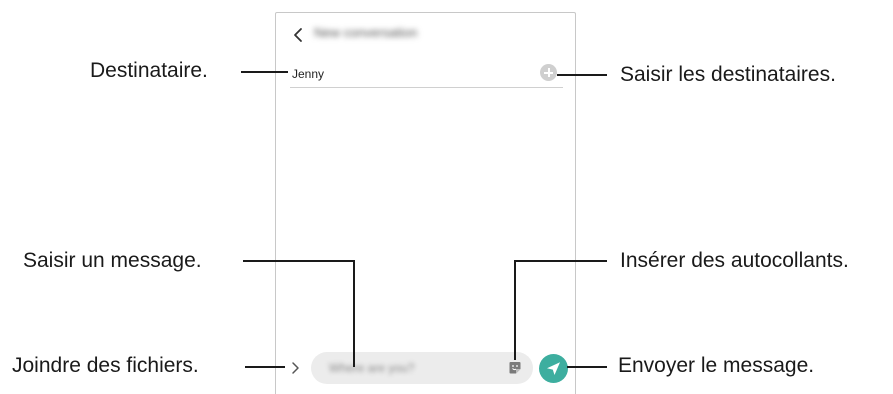 Image resolution: width=893 pixels, height=394 pixels. Describe the element at coordinates (354, 313) in the screenshot. I see `leader-line-enter-message-v` at that location.